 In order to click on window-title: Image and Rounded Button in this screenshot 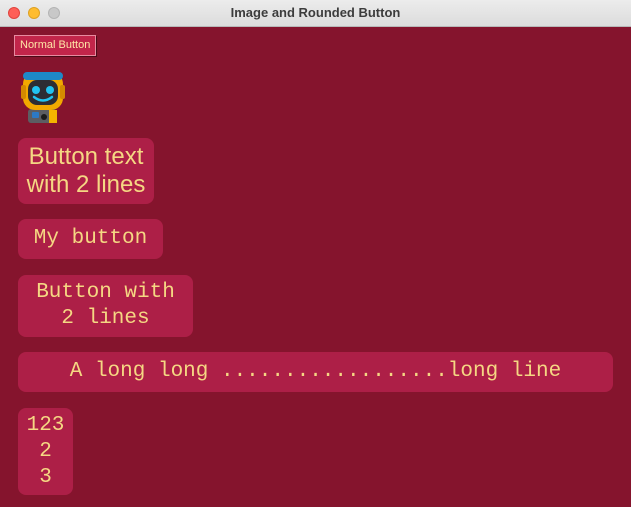, I will do `click(315, 12)`.